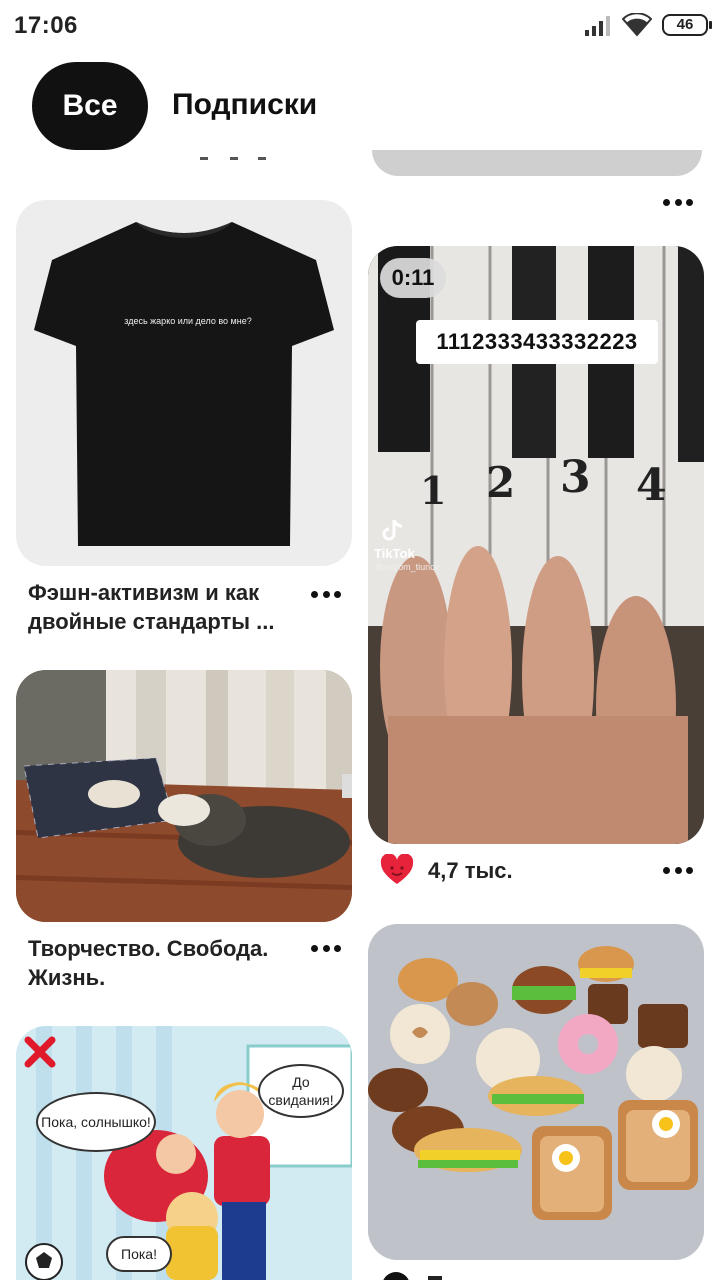 The image size is (720, 1280). I want to click on pin-image-clay-food, so click(536, 1092).